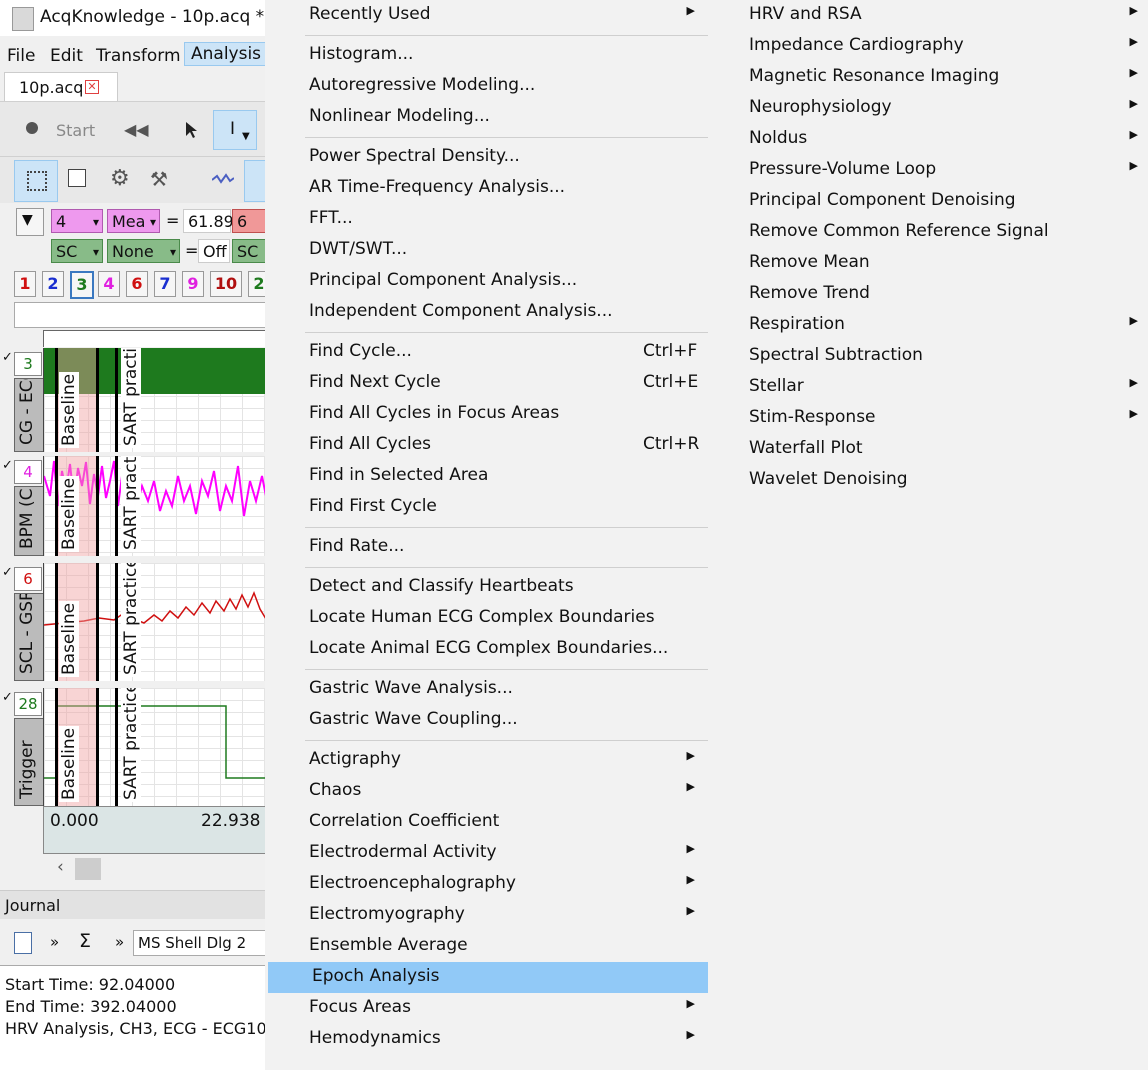 The image size is (1148, 1070). I want to click on menu-item-chaos: Chaos ▶, so click(486, 791).